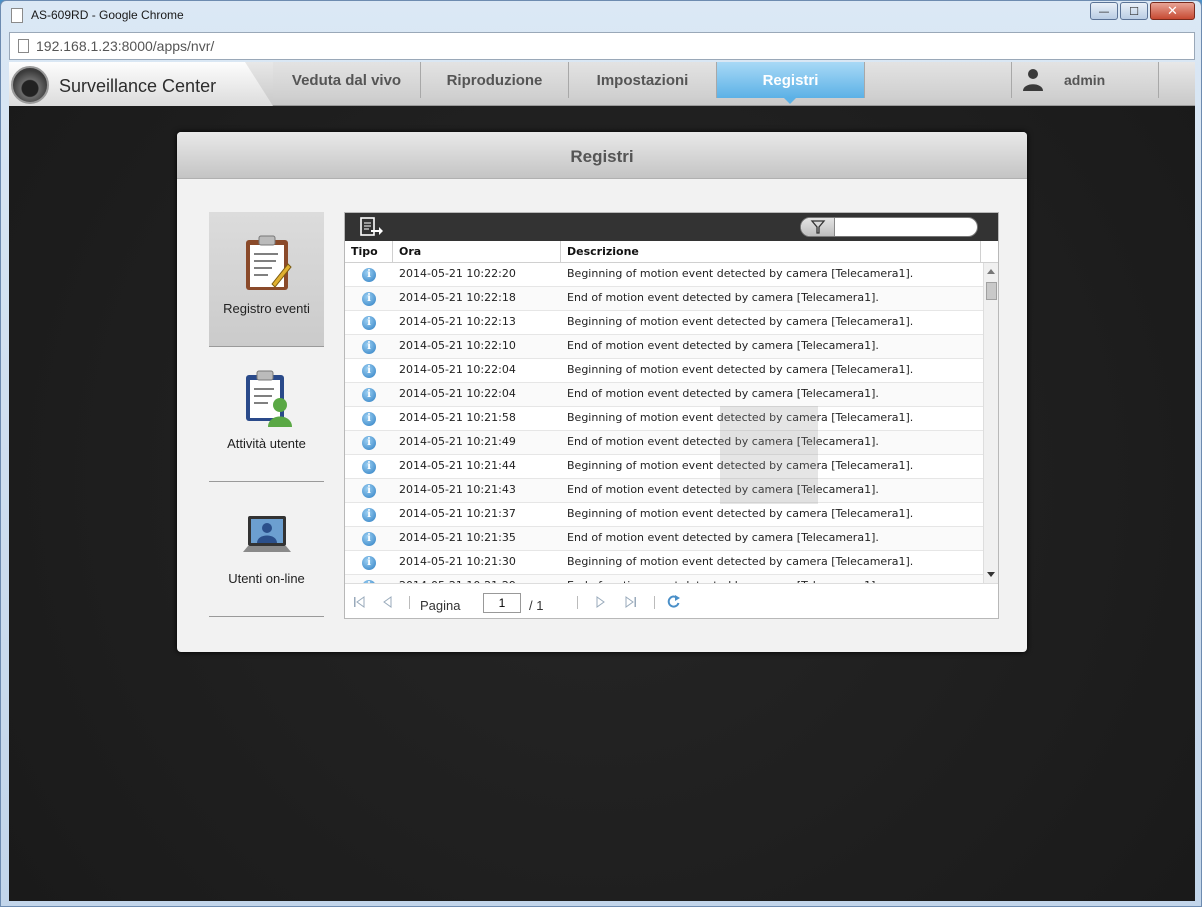 Image resolution: width=1202 pixels, height=907 pixels. What do you see at coordinates (536, 605) in the screenshot?
I see `page-total: / 1` at bounding box center [536, 605].